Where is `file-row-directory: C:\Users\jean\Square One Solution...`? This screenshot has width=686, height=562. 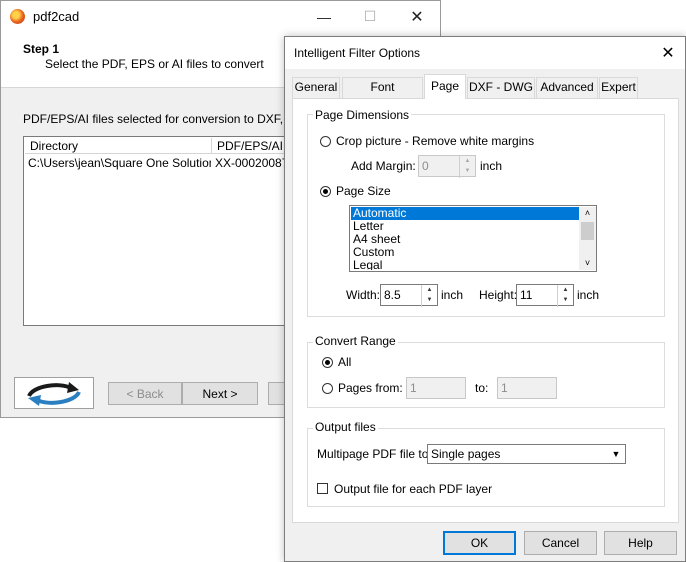
file-row-directory: C:\Users\jean\Square One Solution... is located at coordinates (118, 163).